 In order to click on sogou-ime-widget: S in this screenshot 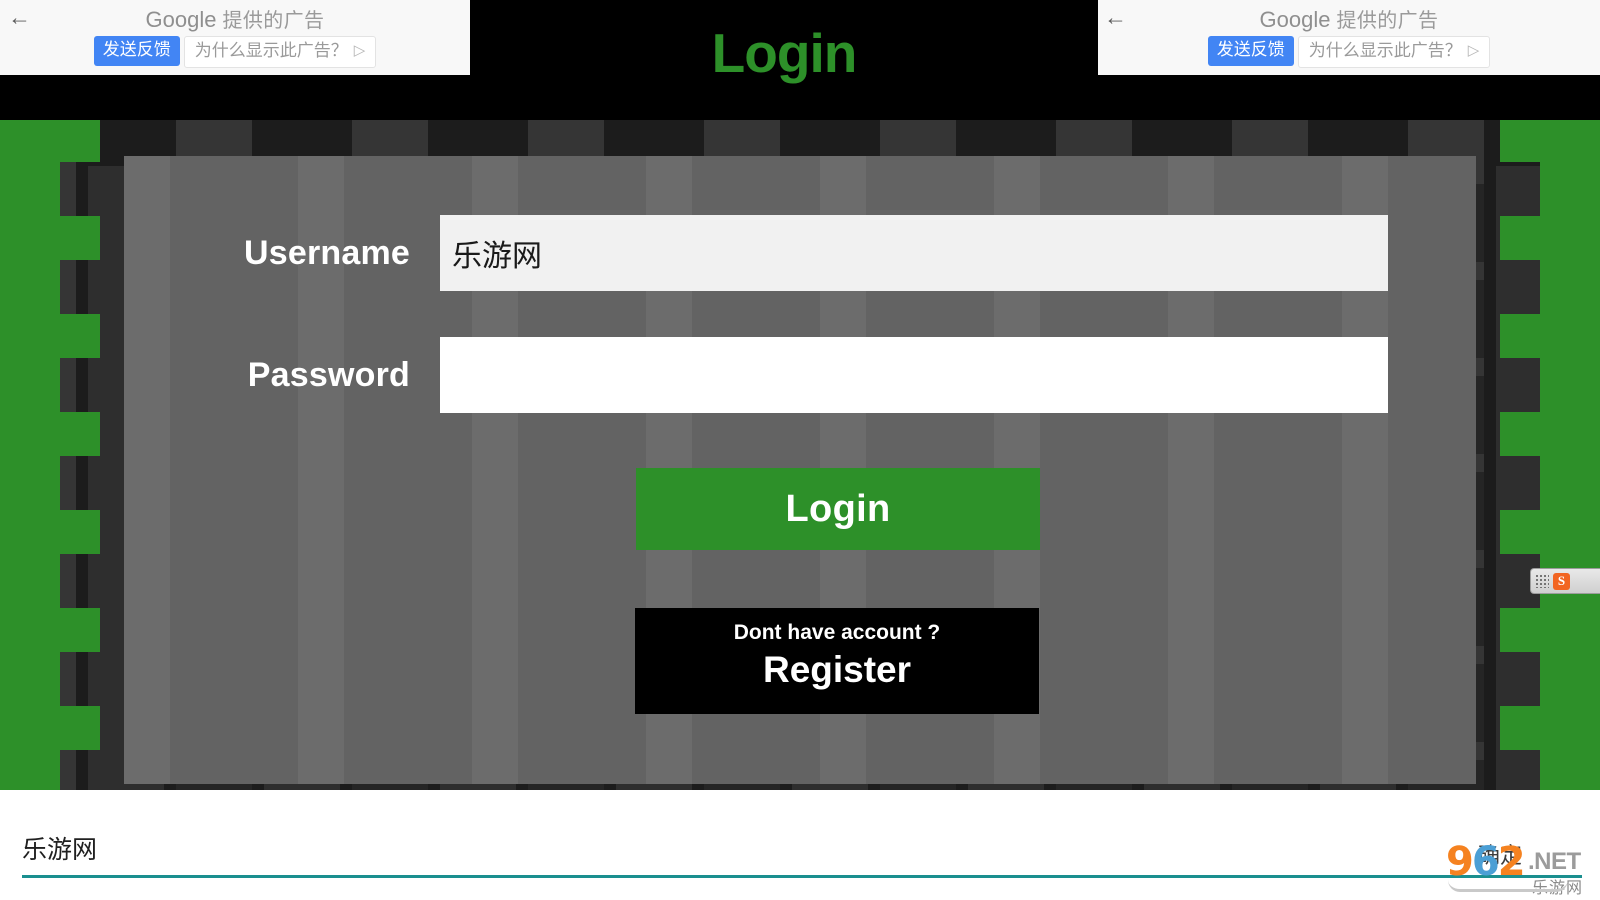, I will do `click(1565, 581)`.